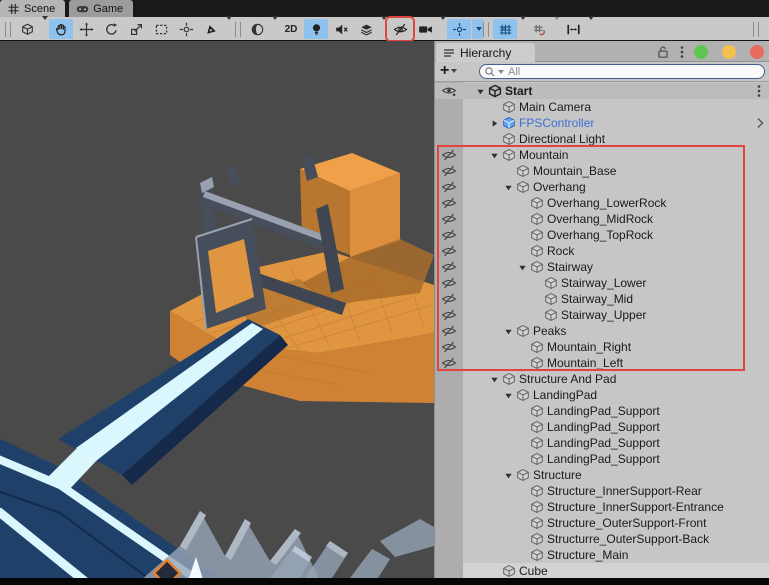 This screenshot has height=585, width=769. Describe the element at coordinates (383, 27) in the screenshot. I see `effects-toggle-dropdown-caret` at that location.